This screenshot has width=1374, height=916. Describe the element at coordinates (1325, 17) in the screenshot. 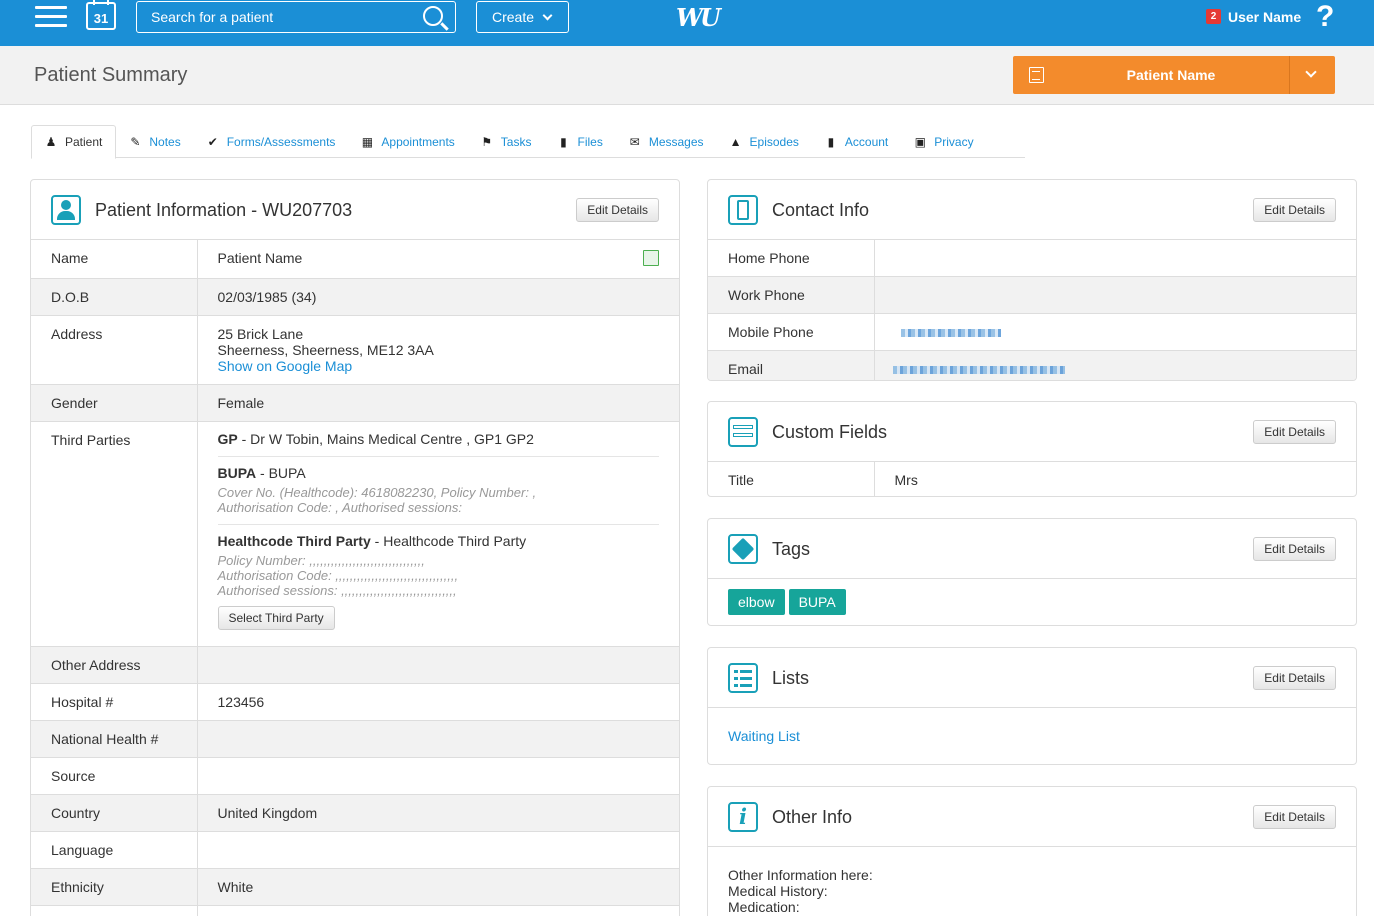

I see `help-icon: ?` at that location.